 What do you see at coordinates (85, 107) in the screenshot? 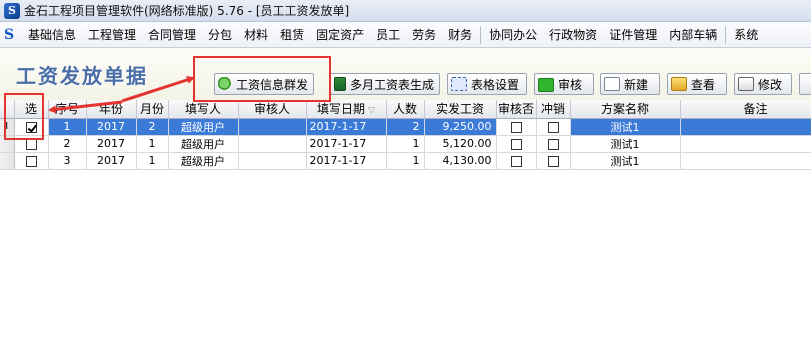
I see `arrow-to-select-column` at bounding box center [85, 107].